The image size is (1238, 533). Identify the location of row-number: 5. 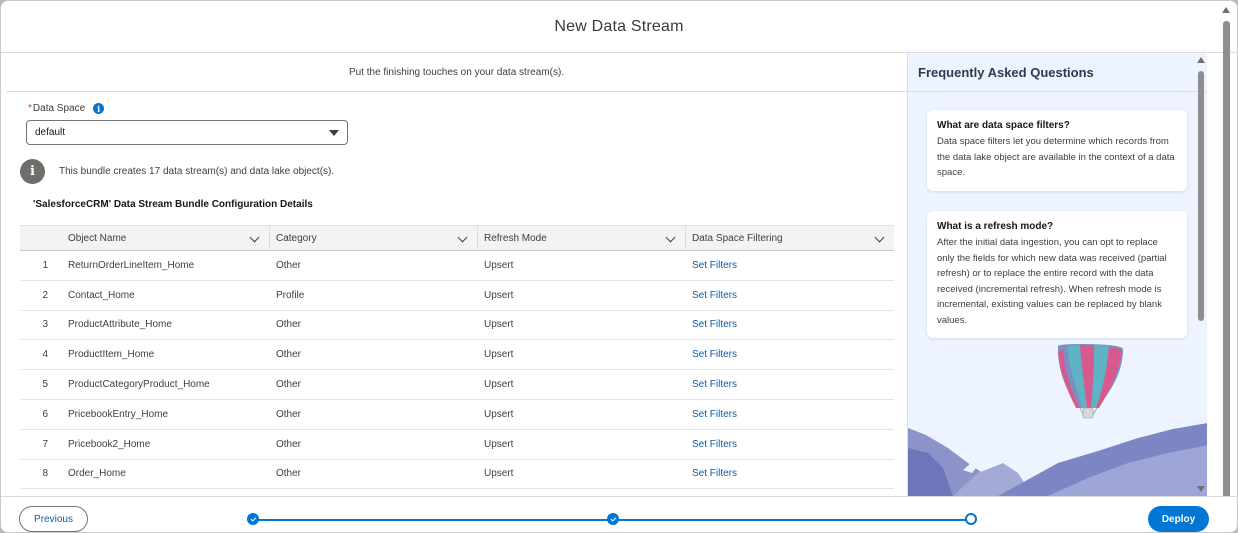
(45, 385).